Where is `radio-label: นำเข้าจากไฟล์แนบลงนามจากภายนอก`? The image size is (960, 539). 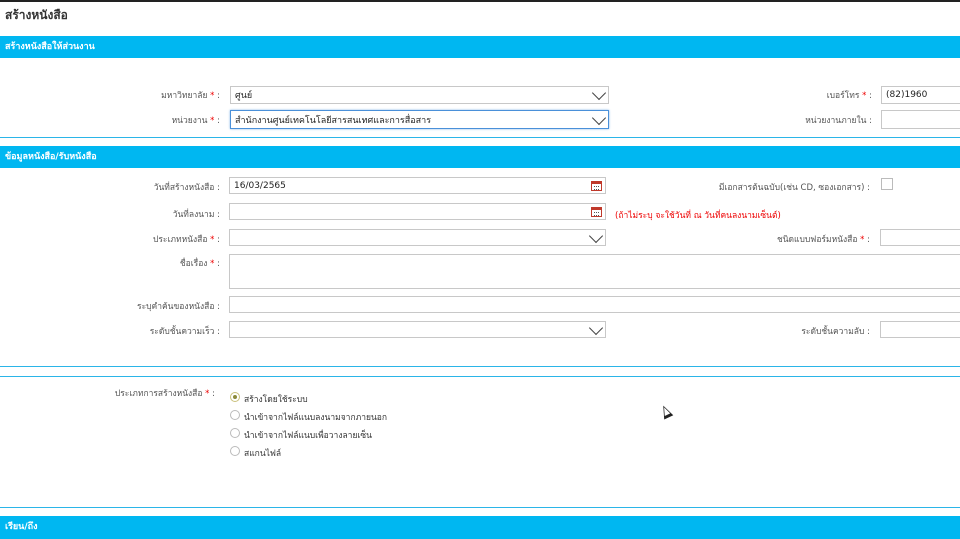 radio-label: นำเข้าจากไฟล์แนบลงนามจากภายนอก is located at coordinates (316, 418).